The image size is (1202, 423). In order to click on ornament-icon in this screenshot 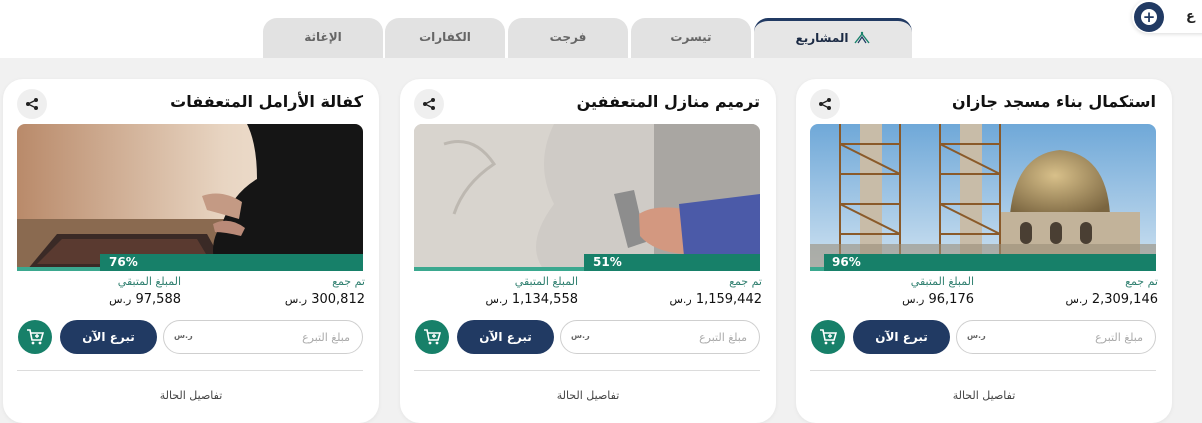, I will do `click(861, 37)`.